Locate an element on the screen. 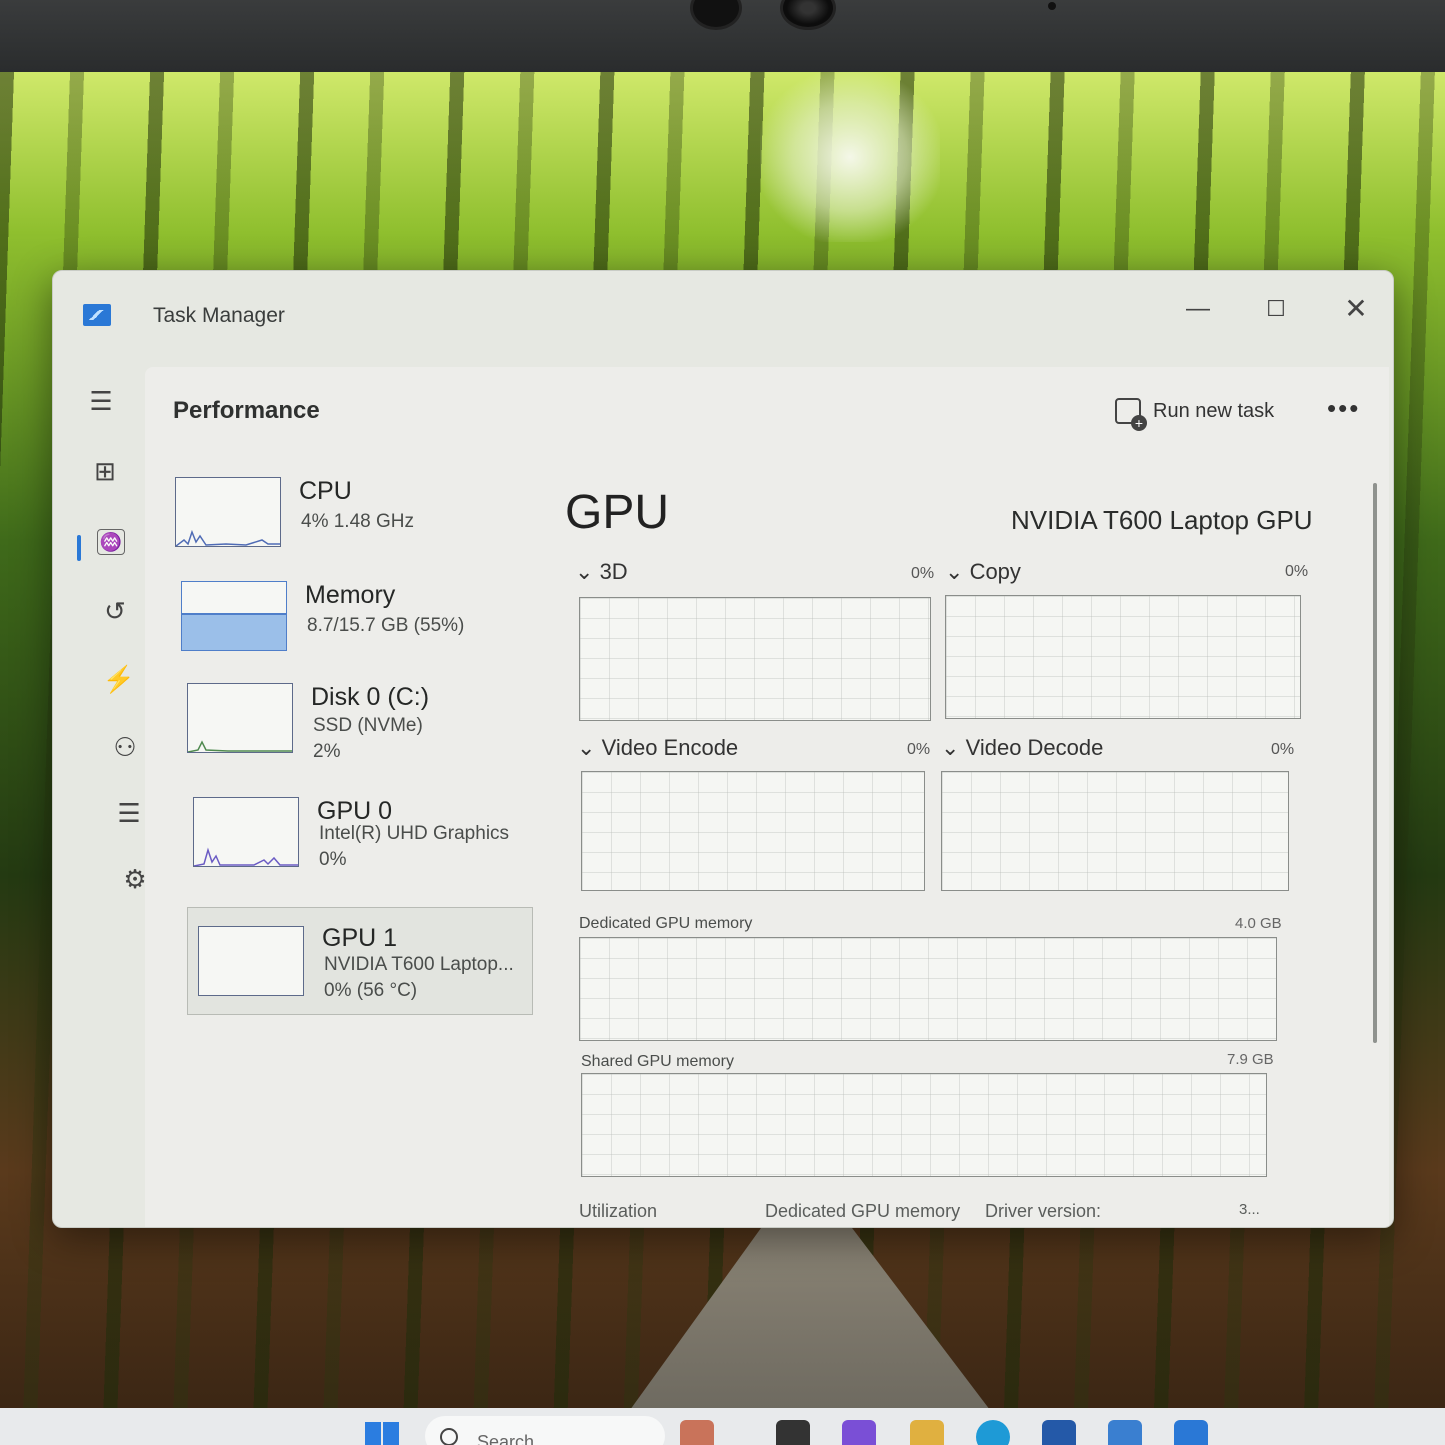 The image size is (1445, 1445). run-new-task-button: Run new task is located at coordinates (1195, 413).